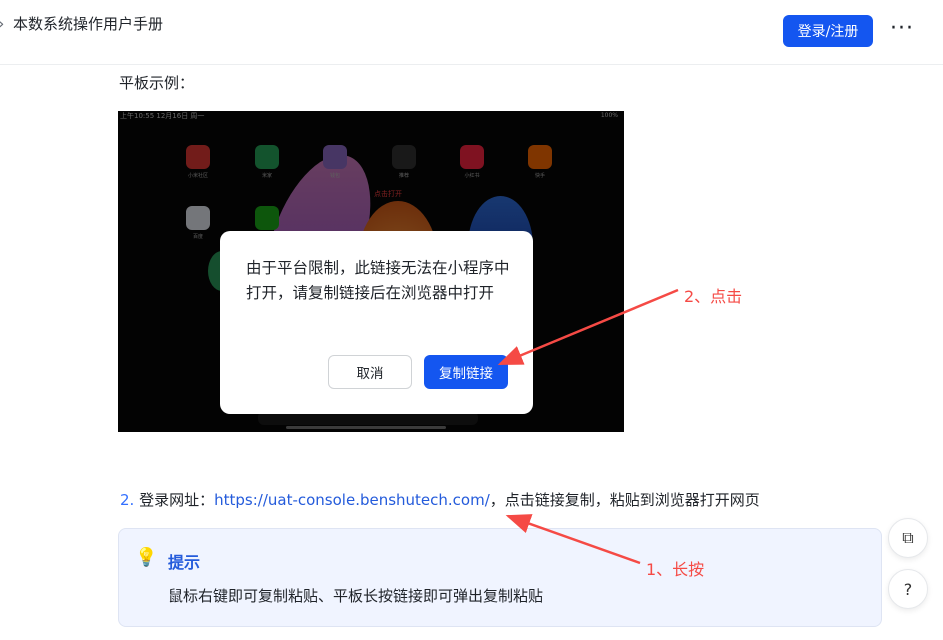 The width and height of the screenshot is (943, 640). Describe the element at coordinates (588, 426) in the screenshot. I see `annotation-arrows` at that location.